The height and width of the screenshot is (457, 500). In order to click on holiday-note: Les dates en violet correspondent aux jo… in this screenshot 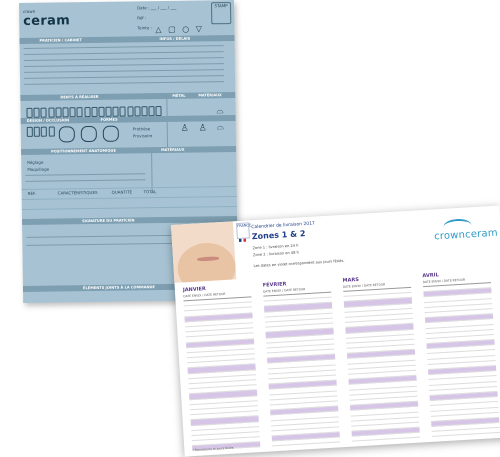, I will do `click(299, 263)`.